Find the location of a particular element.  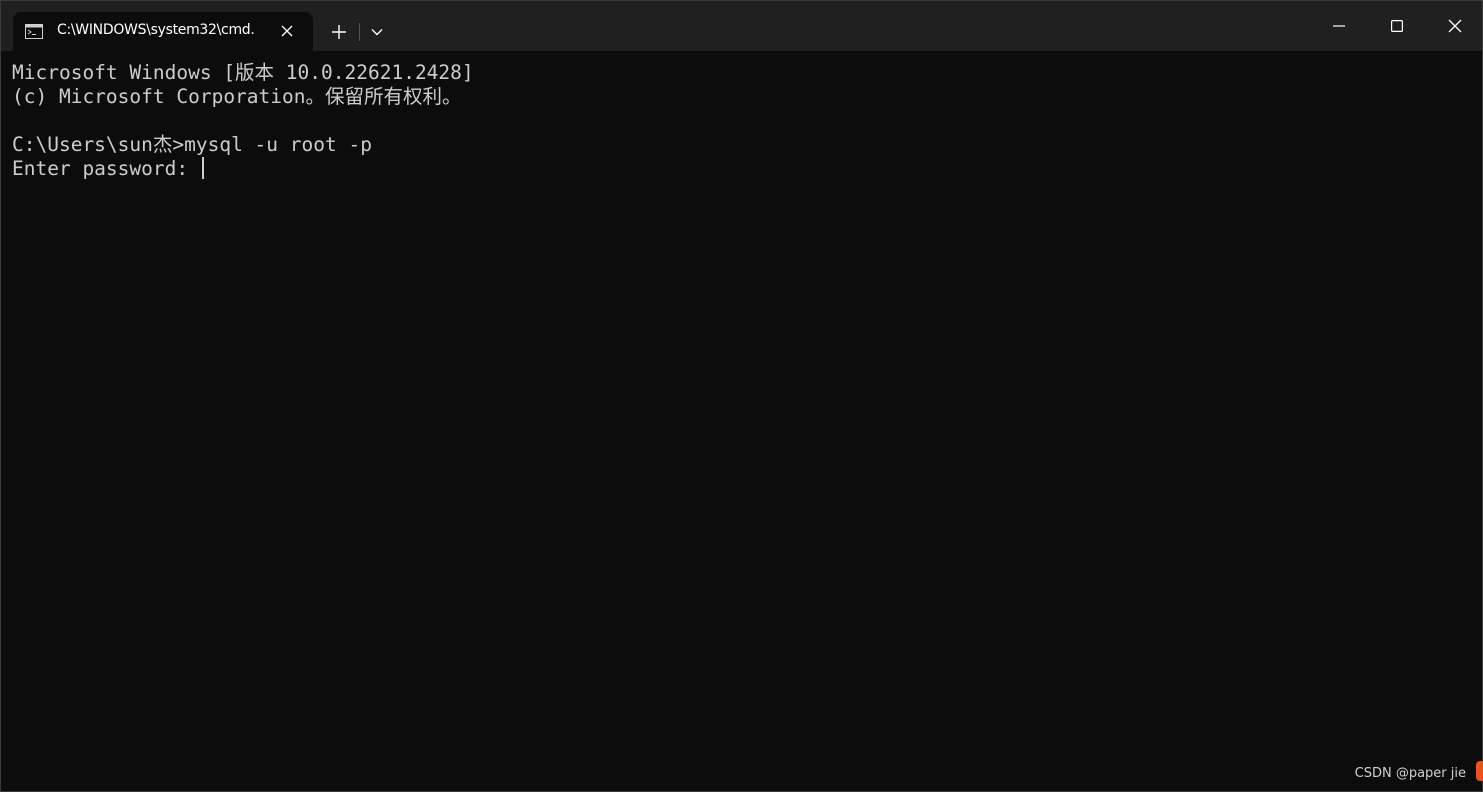

minimize-button is located at coordinates (1339, 26).